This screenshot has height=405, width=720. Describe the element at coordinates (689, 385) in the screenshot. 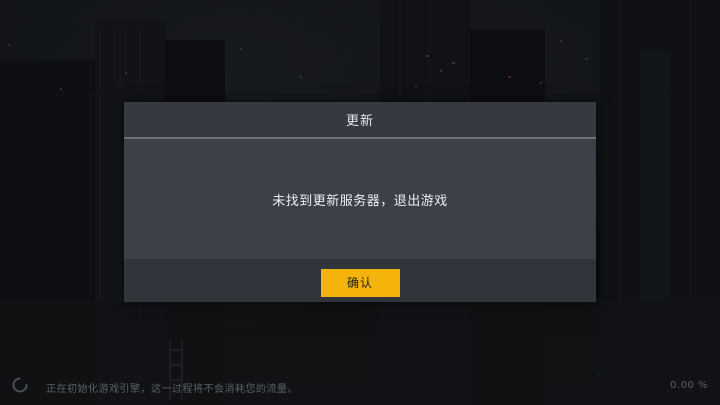

I see `loading-progress-percent: 0.00 %` at that location.